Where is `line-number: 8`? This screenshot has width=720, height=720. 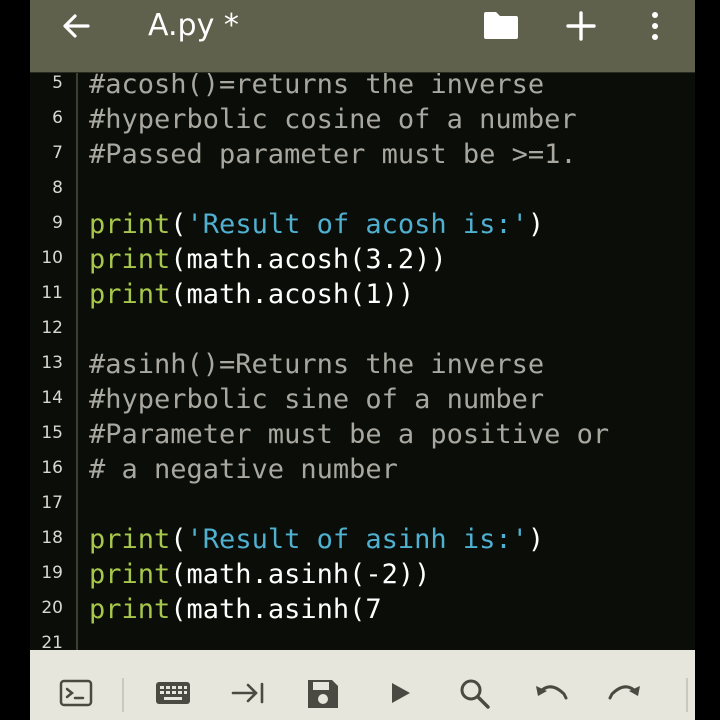 line-number: 8 is located at coordinates (57, 188).